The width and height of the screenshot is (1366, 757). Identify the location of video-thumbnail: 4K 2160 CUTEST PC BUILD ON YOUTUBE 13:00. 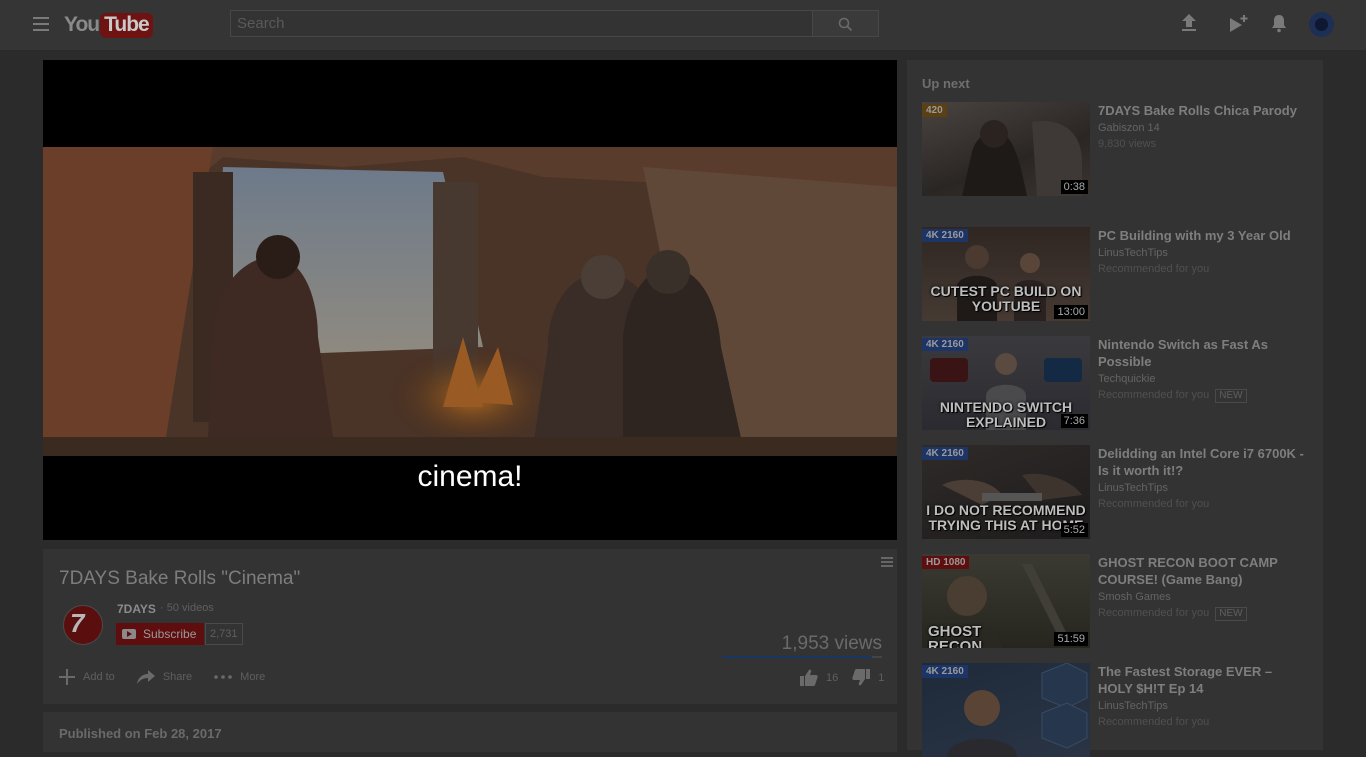
(1006, 274).